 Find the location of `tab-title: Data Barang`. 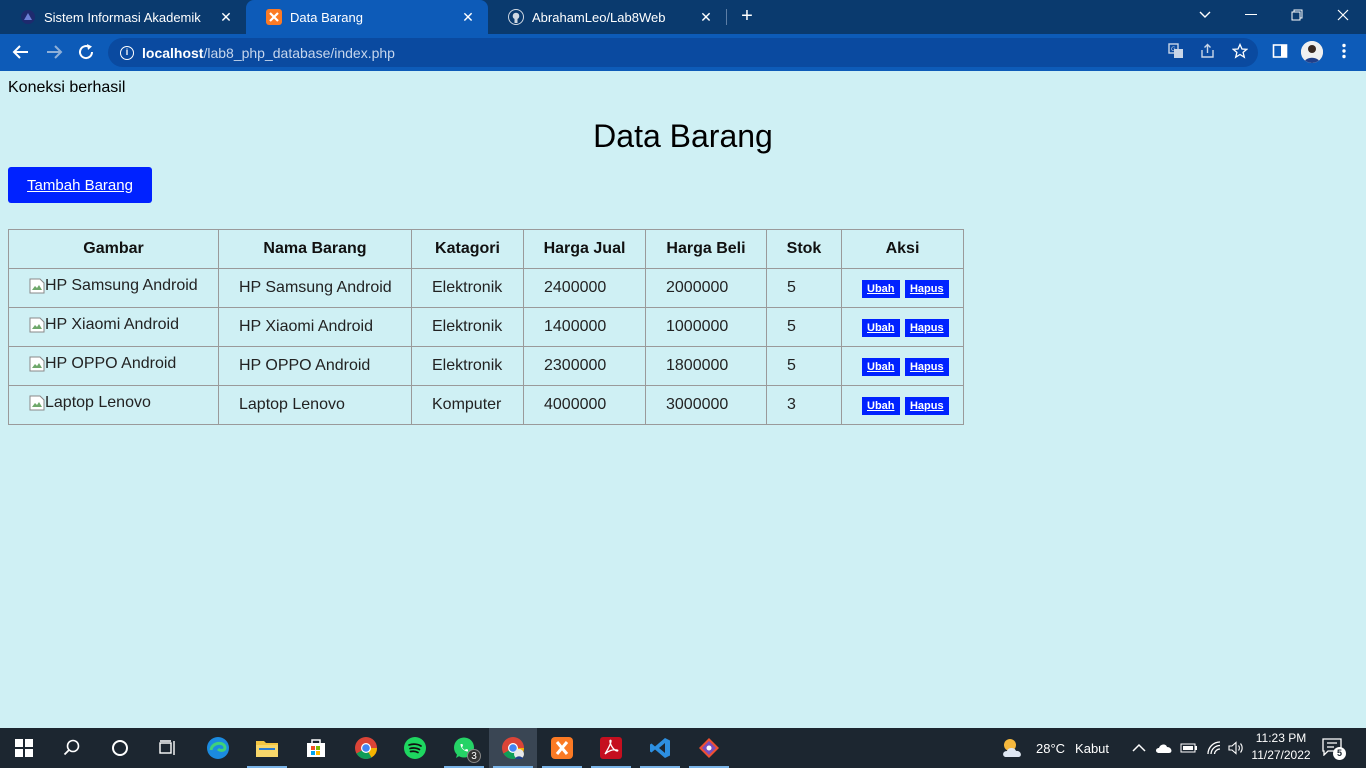

tab-title: Data Barang is located at coordinates (326, 17).